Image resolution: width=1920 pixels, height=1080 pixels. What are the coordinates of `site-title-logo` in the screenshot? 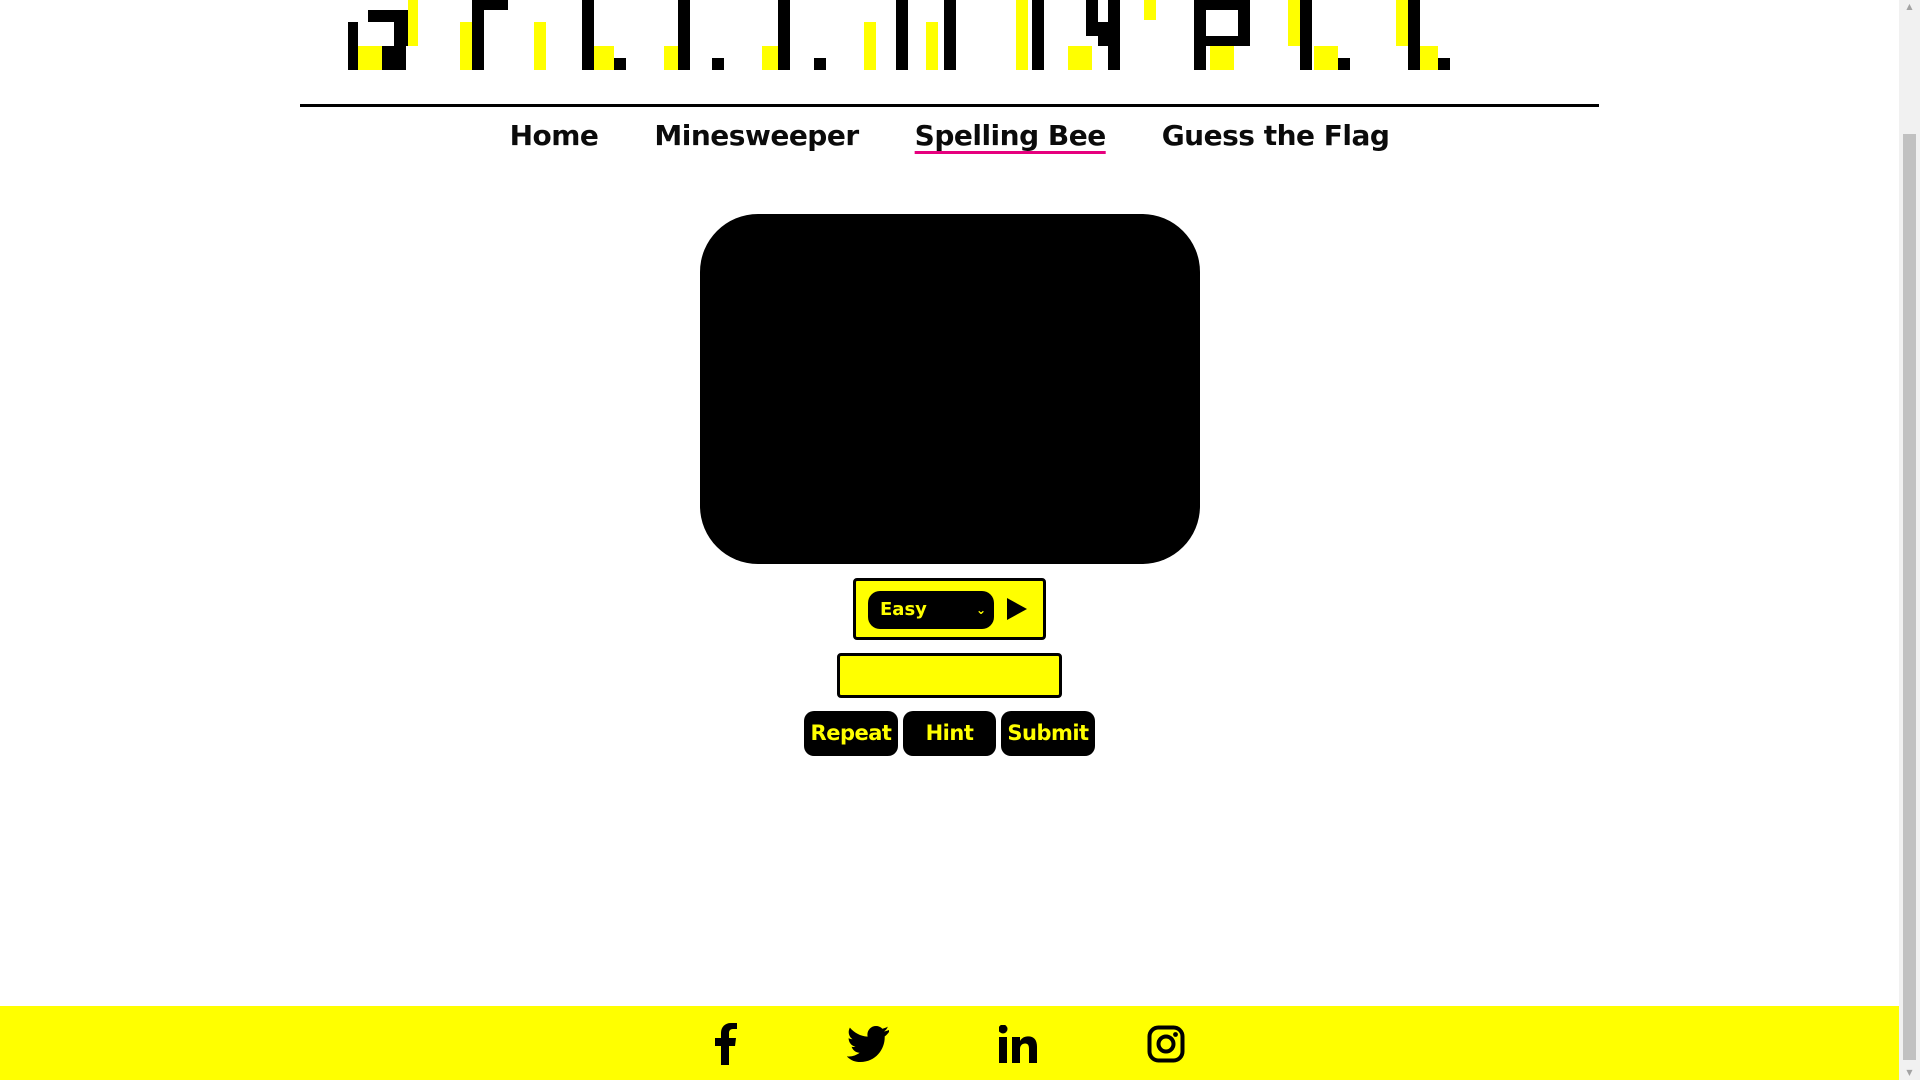 It's located at (950, 36).